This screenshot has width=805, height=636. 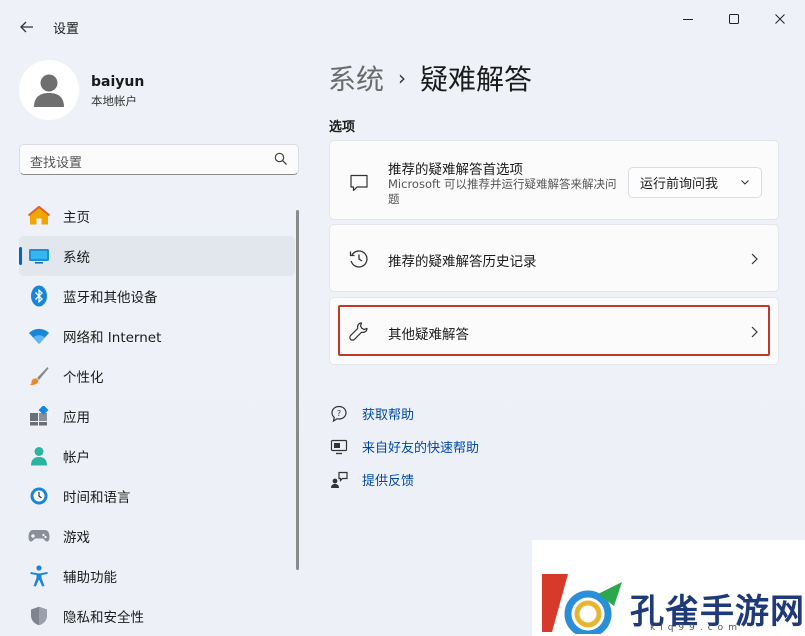 I want to click on search-icon, so click(x=280, y=158).